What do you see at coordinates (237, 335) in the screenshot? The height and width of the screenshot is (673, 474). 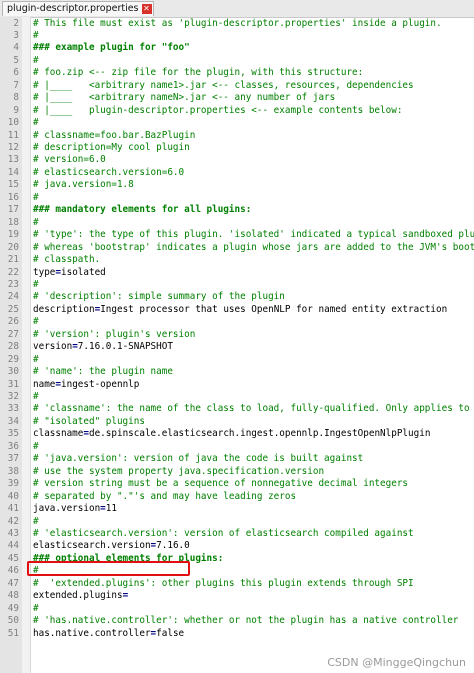 I see `code-line: 27 # 'version': plugin's version` at bounding box center [237, 335].